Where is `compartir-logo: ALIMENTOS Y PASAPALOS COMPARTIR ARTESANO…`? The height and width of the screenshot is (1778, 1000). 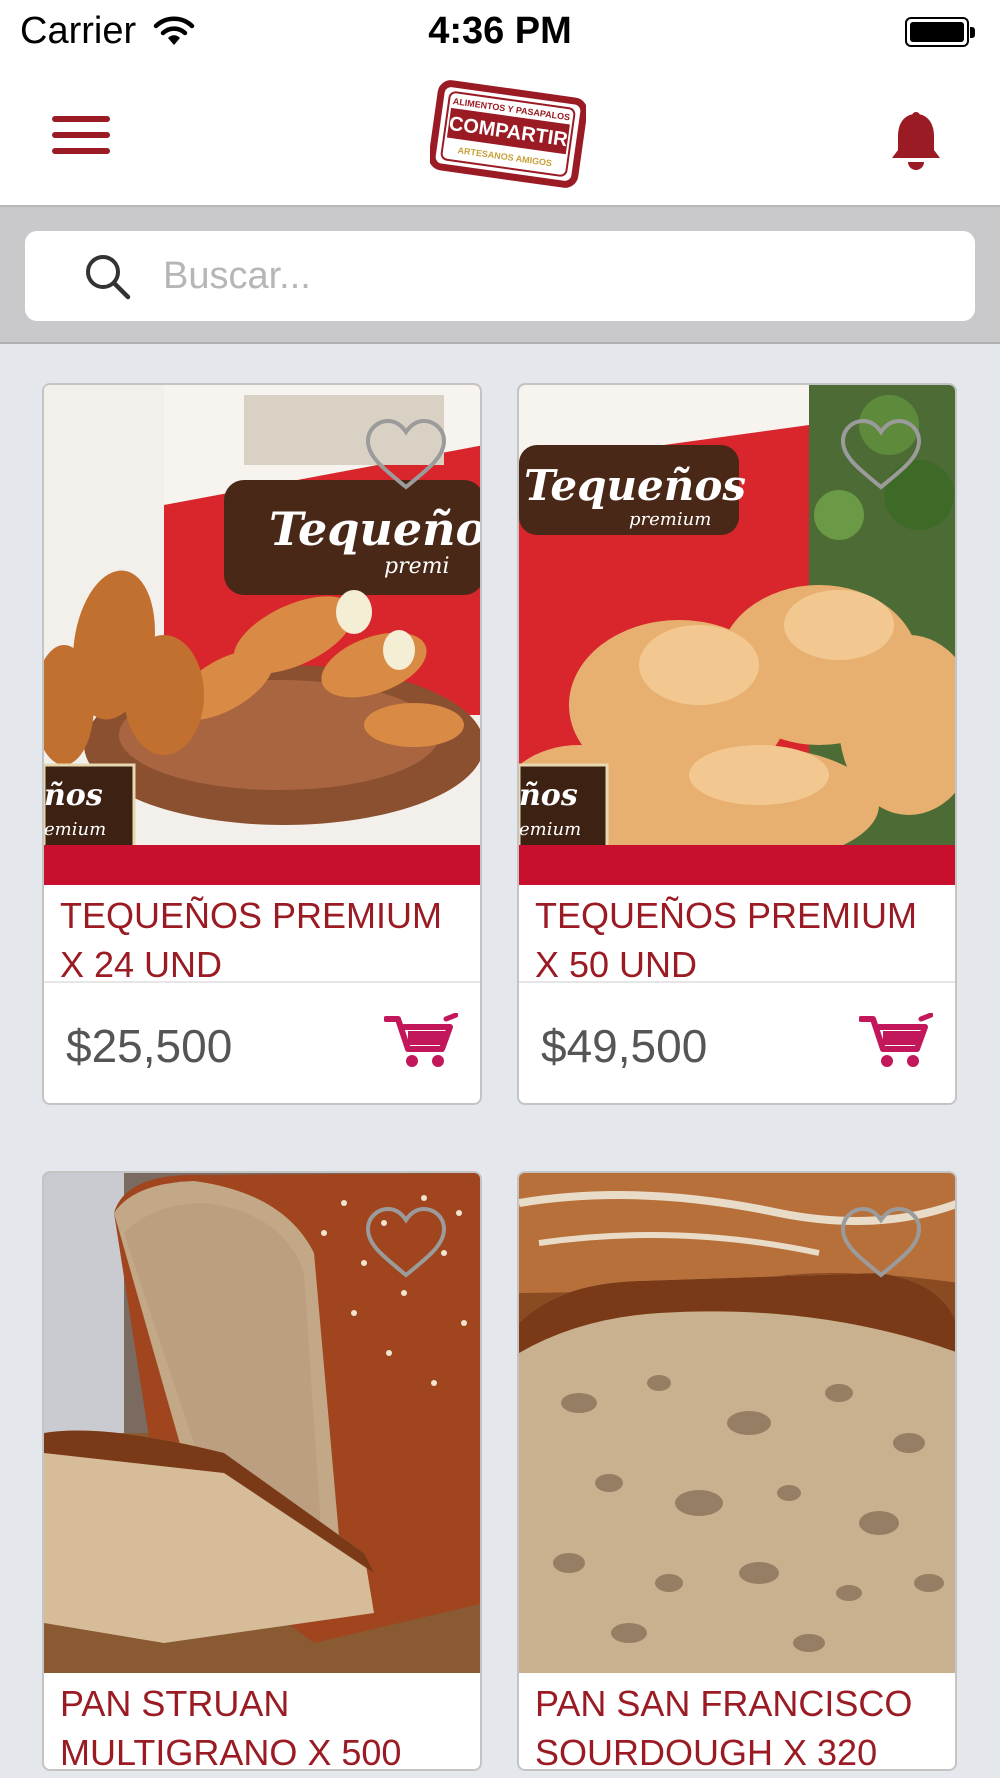
compartir-logo: ALIMENTOS Y PASAPALOS COMPARTIR ARTESANO… is located at coordinates (508, 134).